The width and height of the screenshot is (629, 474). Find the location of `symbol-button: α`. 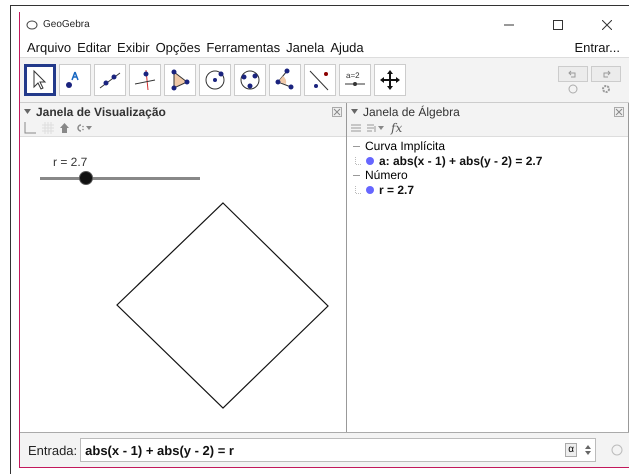

symbol-button: α is located at coordinates (571, 450).